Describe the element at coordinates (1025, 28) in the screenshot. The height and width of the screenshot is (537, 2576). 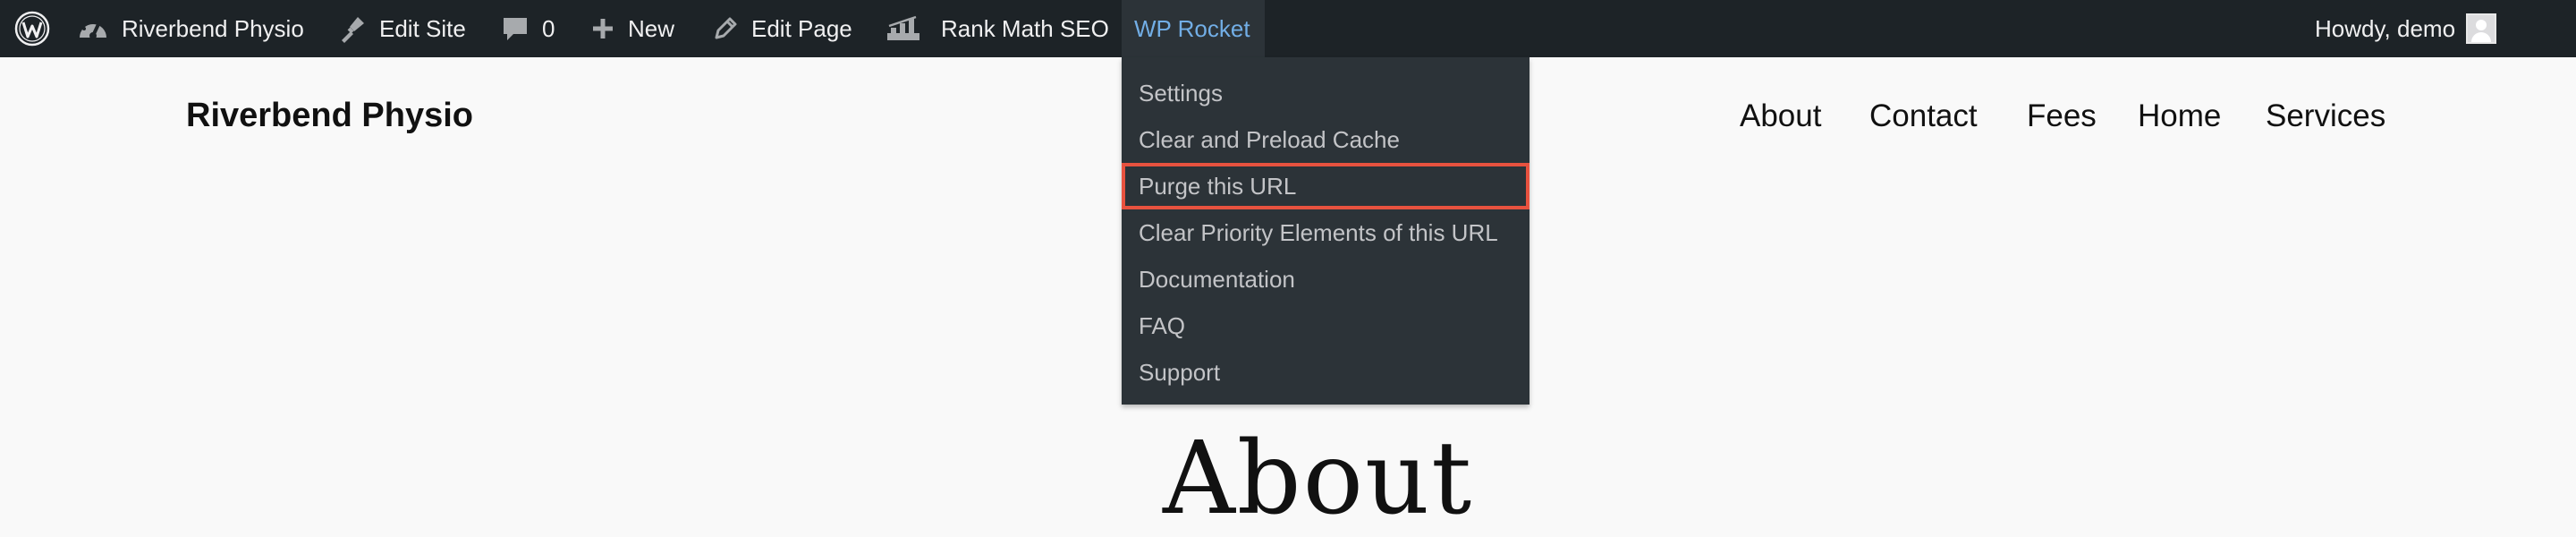
I see `rank-math-seo-label: Rank Math SEO` at that location.